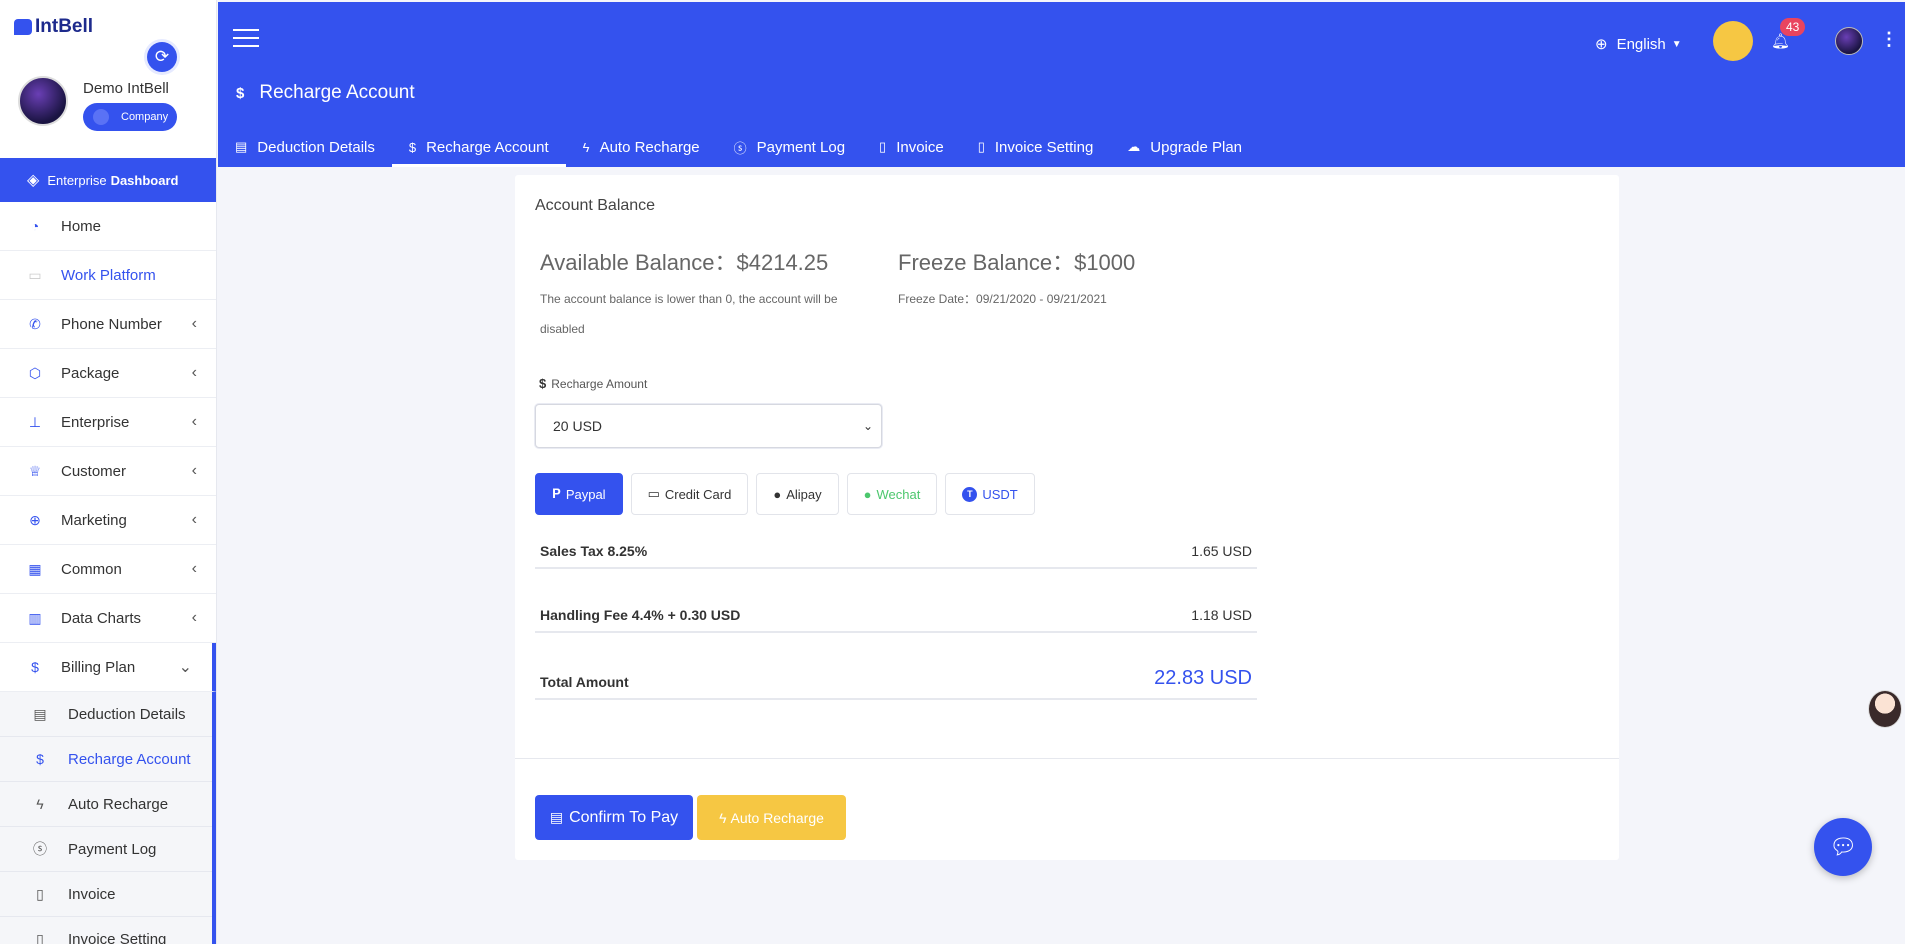 This screenshot has height=944, width=1905. What do you see at coordinates (337, 92) in the screenshot?
I see `page-title-text: Recharge Account` at bounding box center [337, 92].